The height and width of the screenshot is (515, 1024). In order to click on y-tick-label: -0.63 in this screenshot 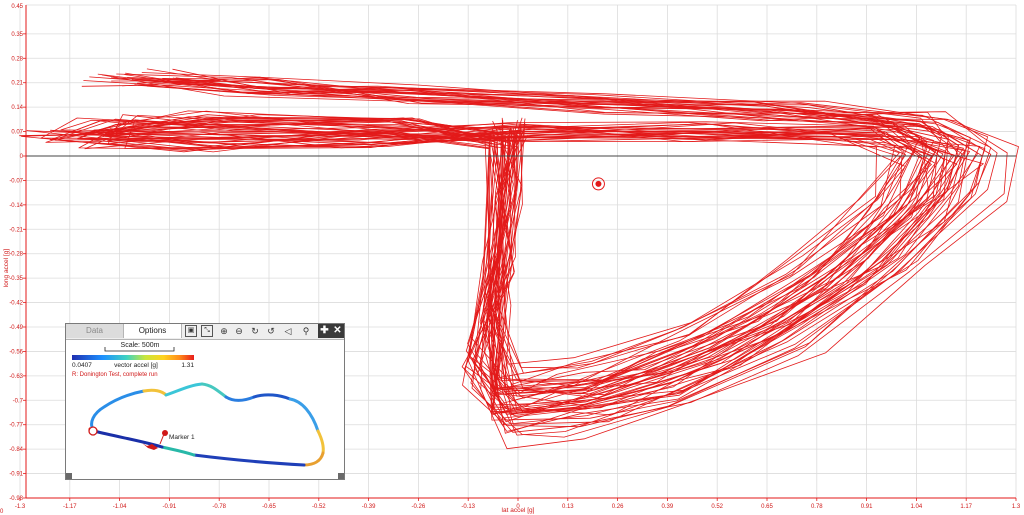, I will do `click(16, 377)`.